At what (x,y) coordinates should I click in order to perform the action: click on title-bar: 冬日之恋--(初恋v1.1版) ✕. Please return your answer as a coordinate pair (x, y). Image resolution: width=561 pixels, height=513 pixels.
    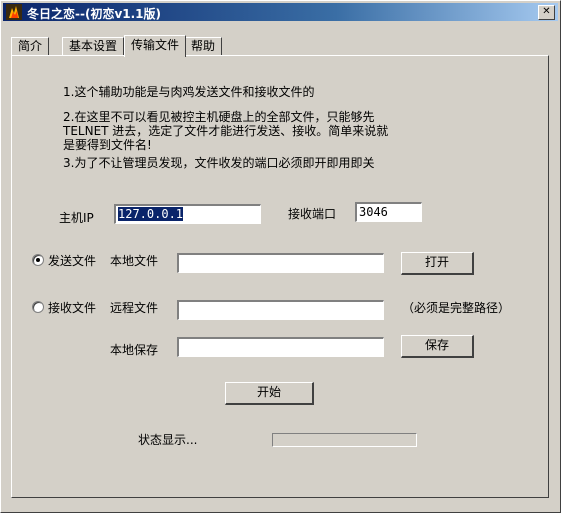
    Looking at the image, I should click on (280, 12).